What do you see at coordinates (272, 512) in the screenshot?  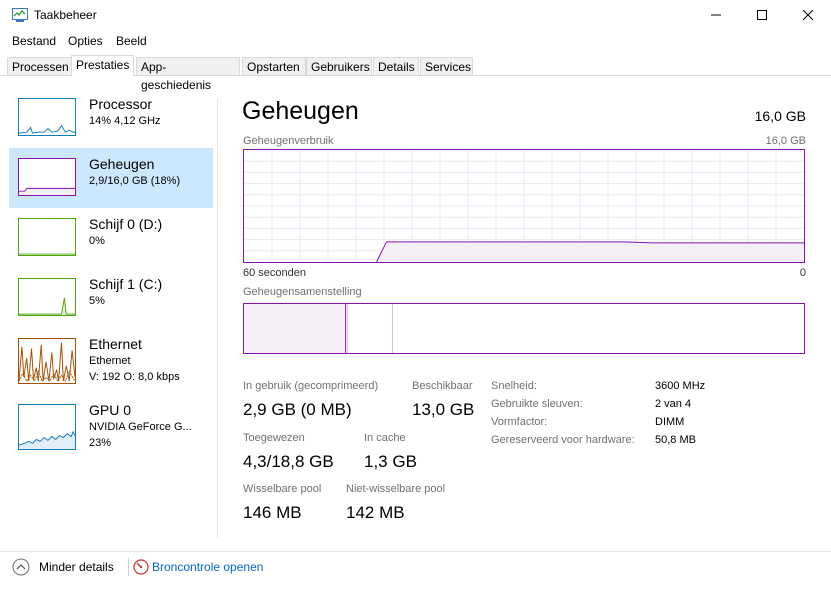 I see `paged-pool-value: 146 MB` at bounding box center [272, 512].